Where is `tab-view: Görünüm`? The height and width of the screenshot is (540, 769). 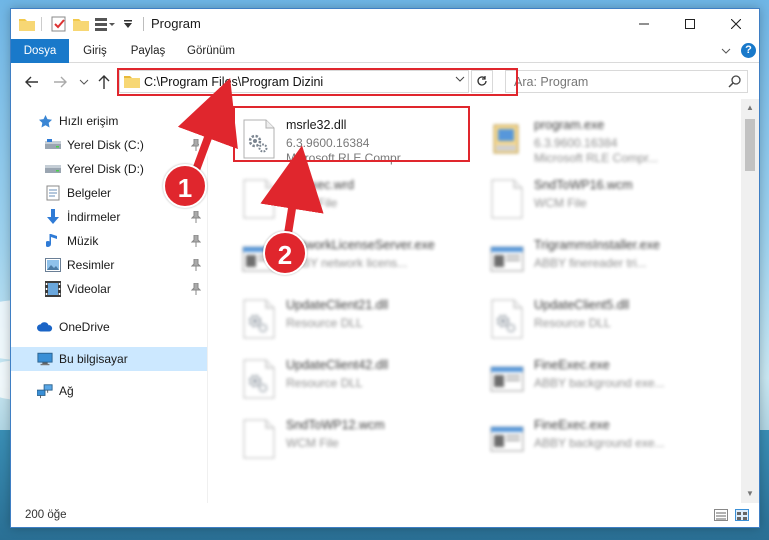
tab-view: Görünüm is located at coordinates (211, 51).